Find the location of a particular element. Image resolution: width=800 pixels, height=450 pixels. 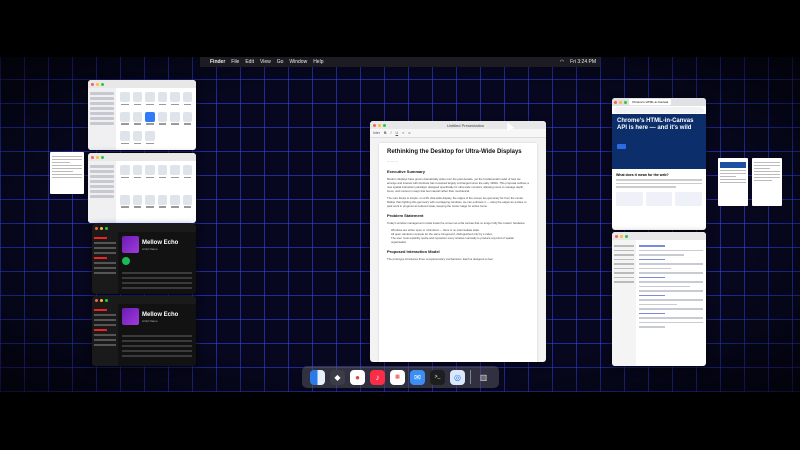

bold-icon: B is located at coordinates (385, 133).